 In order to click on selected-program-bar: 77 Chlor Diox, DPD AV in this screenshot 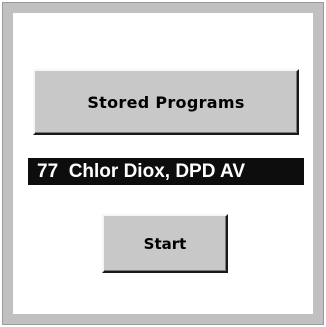, I will do `click(166, 171)`.